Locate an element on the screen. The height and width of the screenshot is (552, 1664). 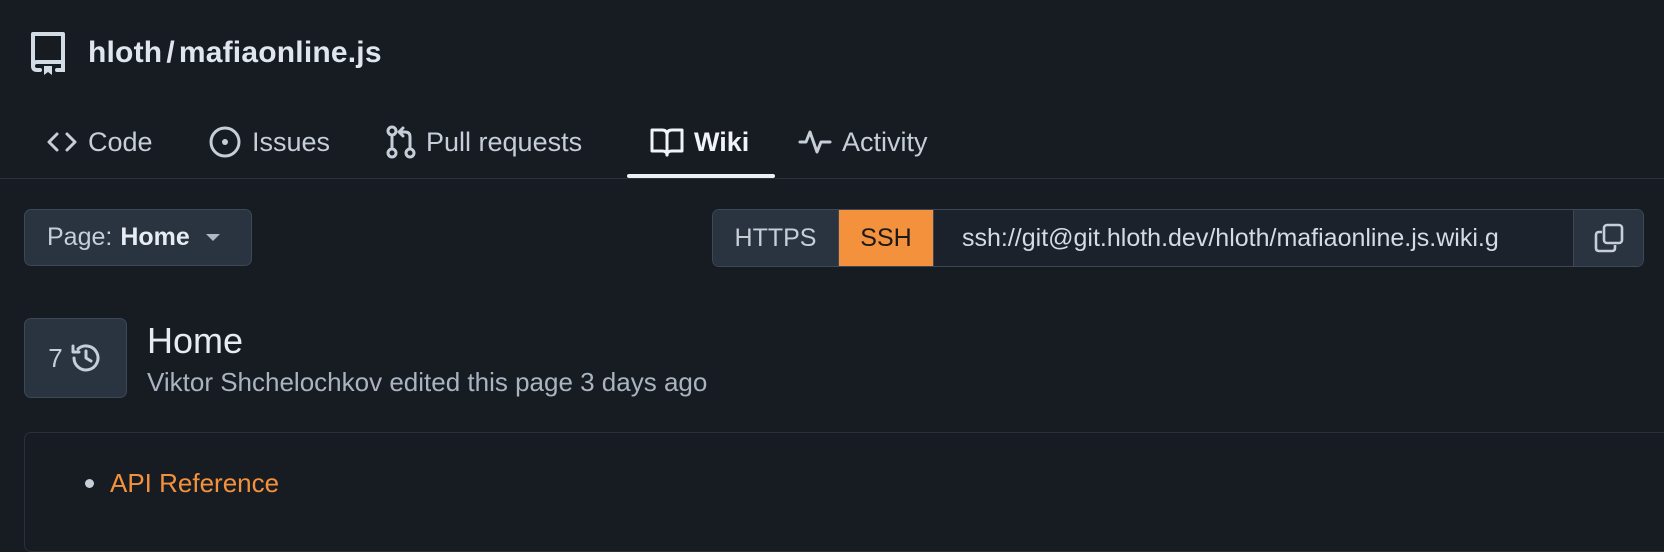
page-select-dropdown: Page: Home is located at coordinates (138, 237).